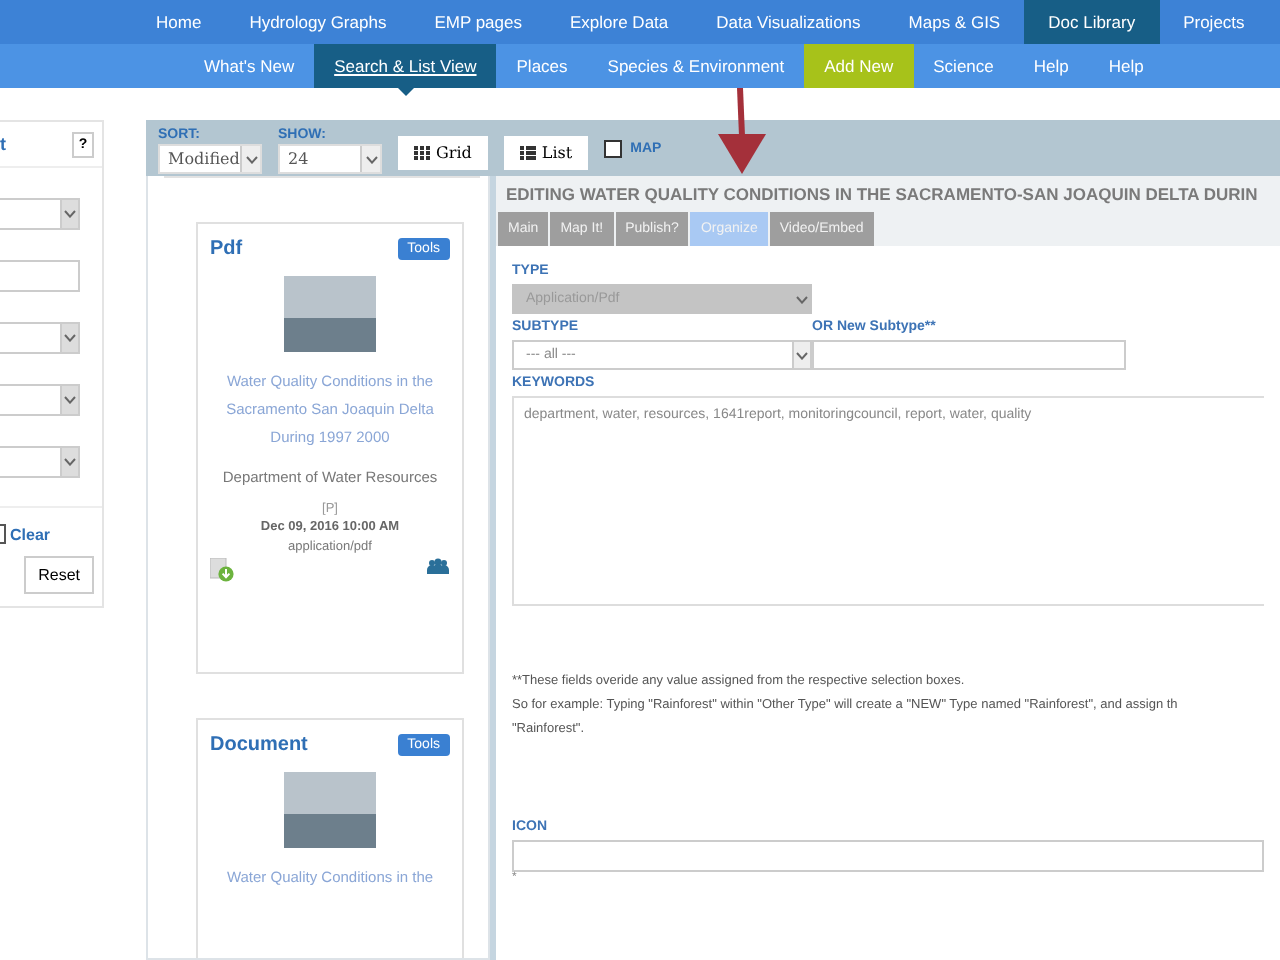  What do you see at coordinates (59, 575) in the screenshot?
I see `reset-button: Reset` at bounding box center [59, 575].